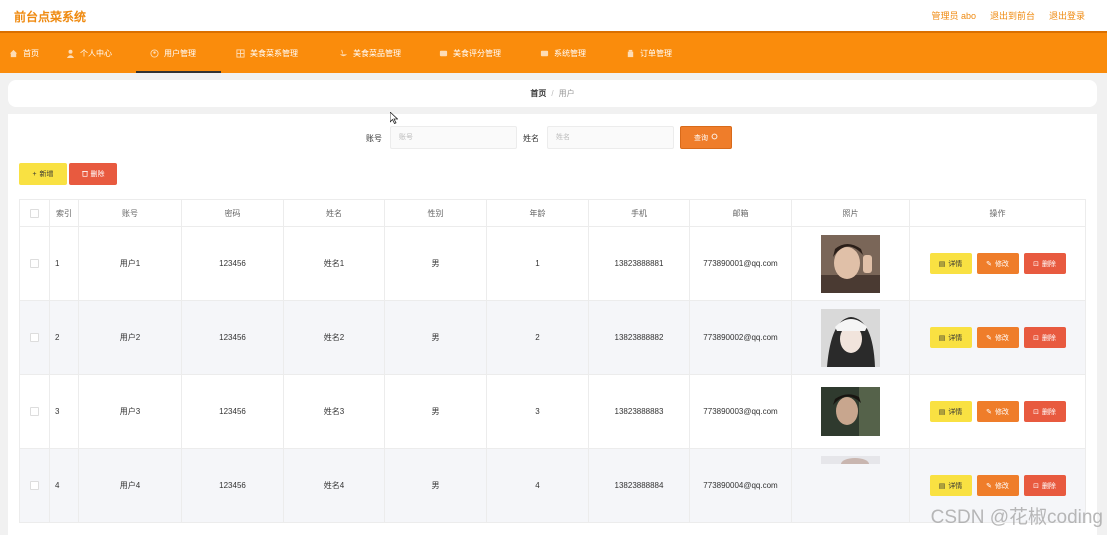 This screenshot has height=535, width=1107. What do you see at coordinates (64, 263) in the screenshot?
I see `cell-index: 1` at bounding box center [64, 263].